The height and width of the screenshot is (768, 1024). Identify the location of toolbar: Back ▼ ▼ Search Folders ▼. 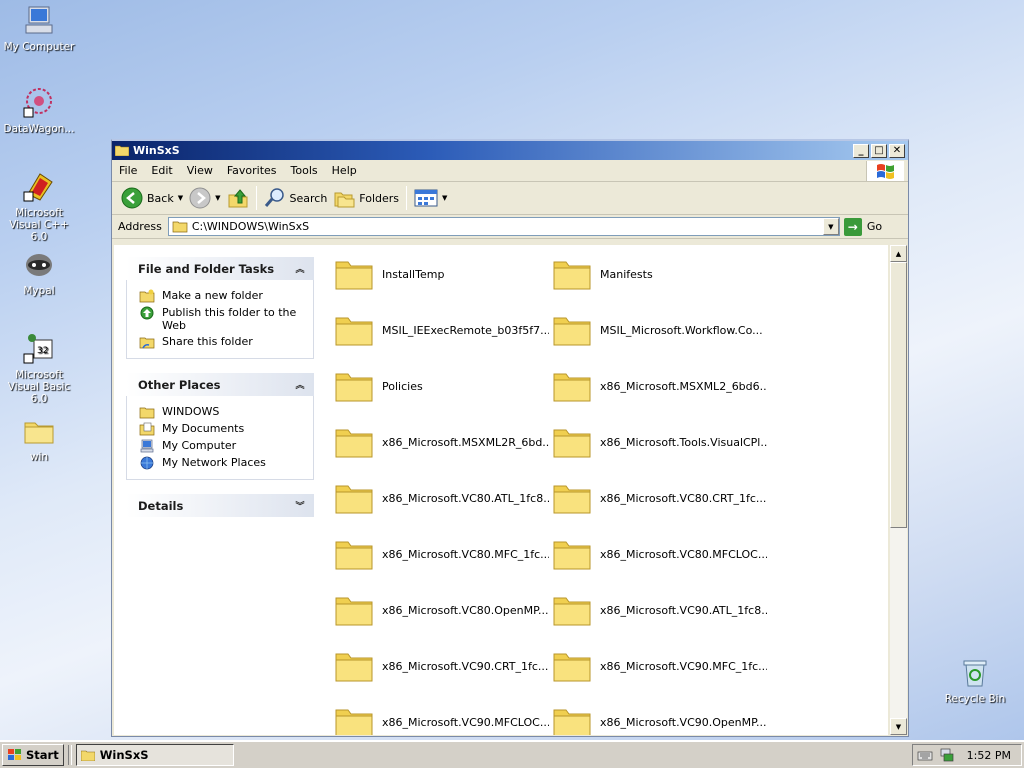
(510, 198).